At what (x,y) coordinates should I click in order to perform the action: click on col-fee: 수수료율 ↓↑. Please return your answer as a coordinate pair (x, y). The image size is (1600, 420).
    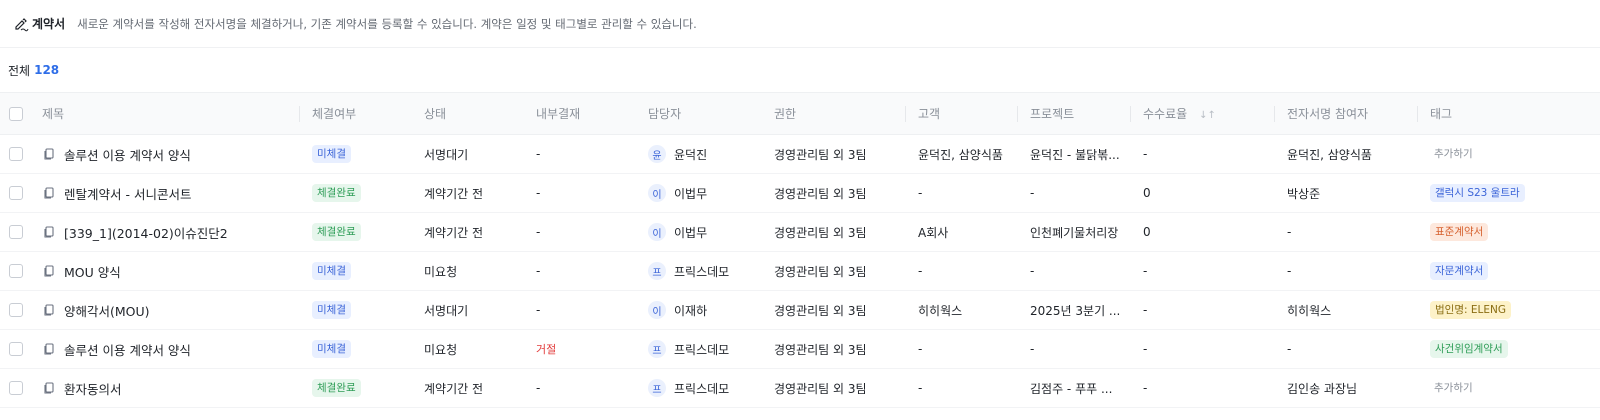
    Looking at the image, I should click on (1203, 114).